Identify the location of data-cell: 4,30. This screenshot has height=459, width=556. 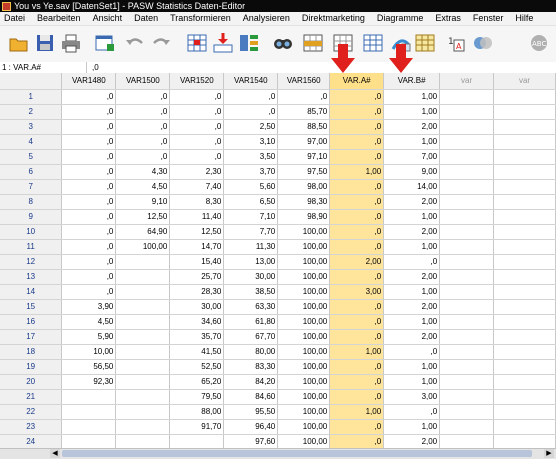
(143, 172).